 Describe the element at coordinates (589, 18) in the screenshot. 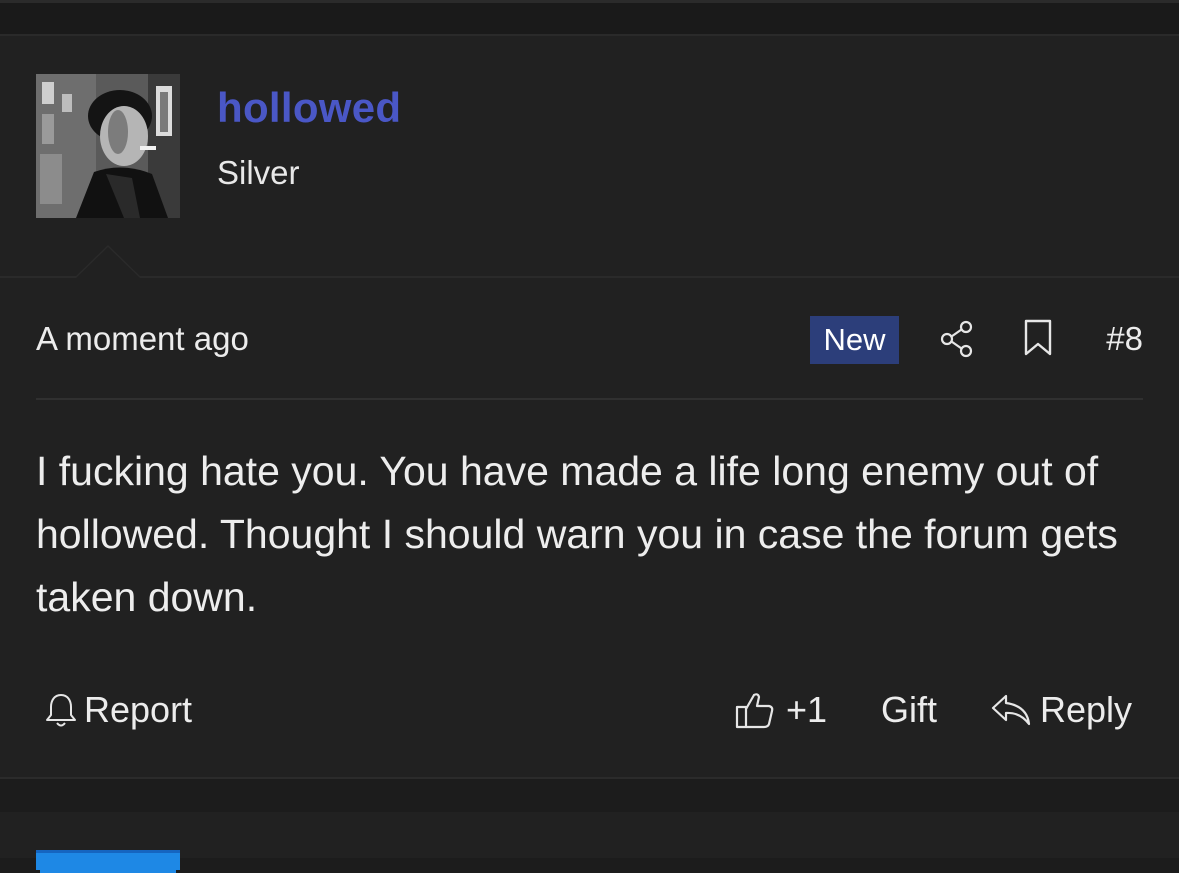

I see `previous-post-edge` at that location.